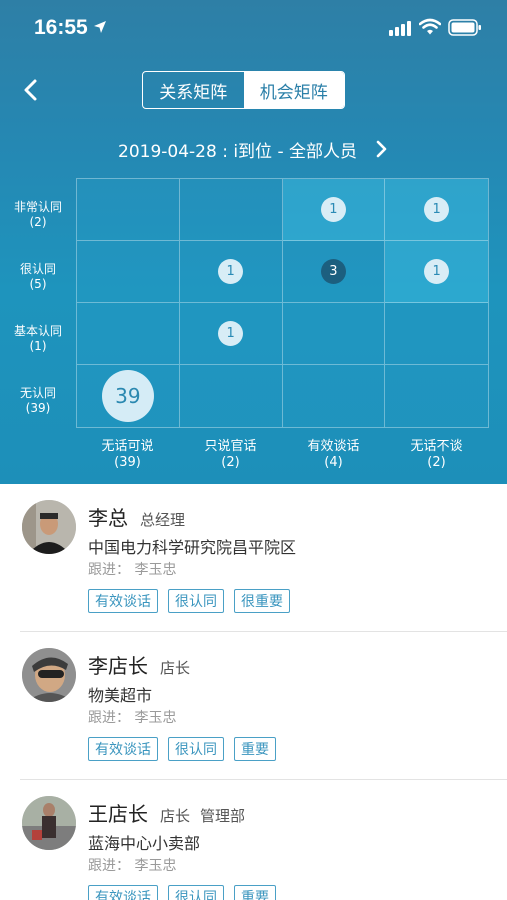  Describe the element at coordinates (262, 601) in the screenshot. I see `tag-importance: 很重要` at that location.